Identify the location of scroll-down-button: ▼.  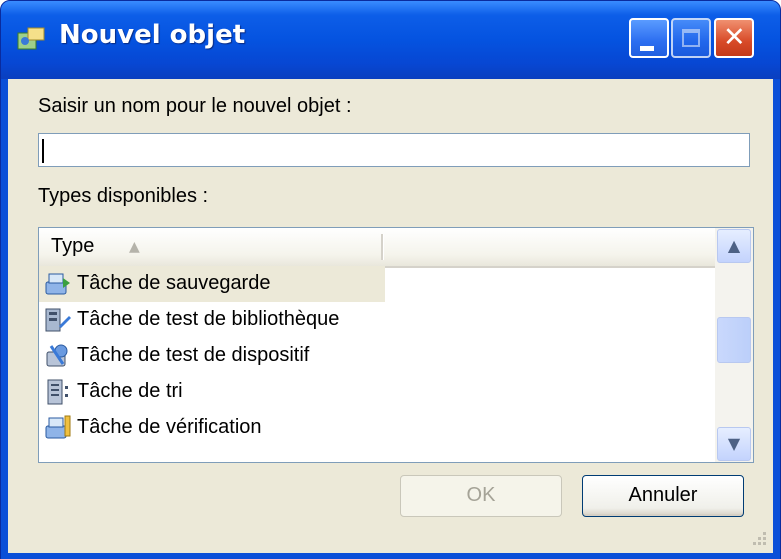
(734, 444).